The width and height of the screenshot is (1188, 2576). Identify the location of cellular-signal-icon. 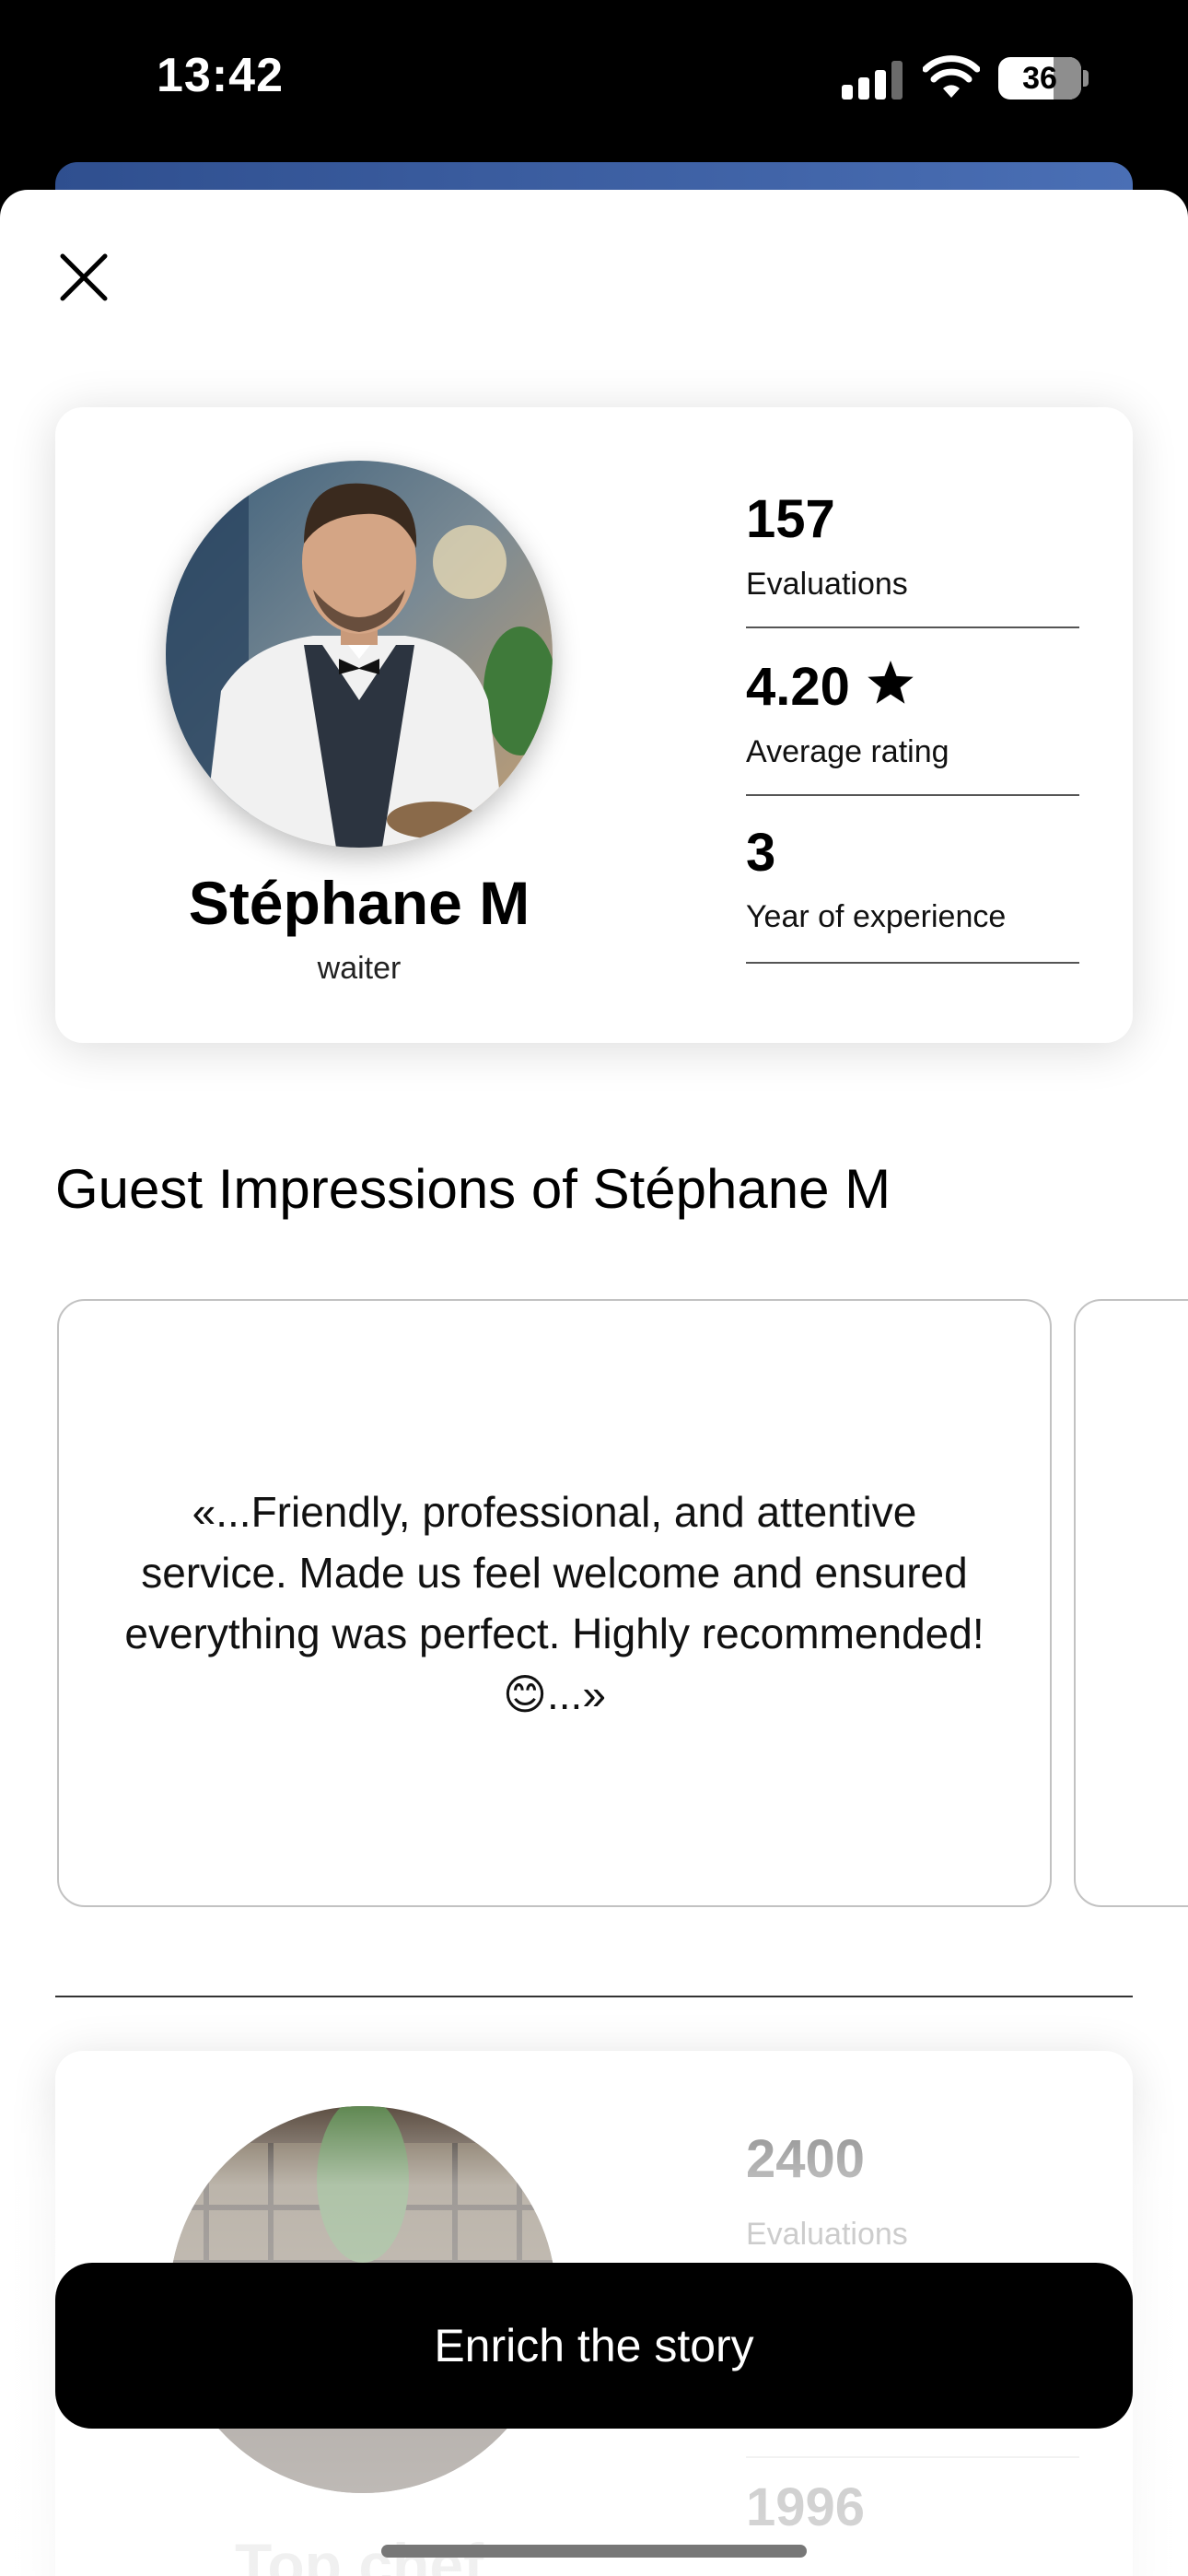
(872, 80).